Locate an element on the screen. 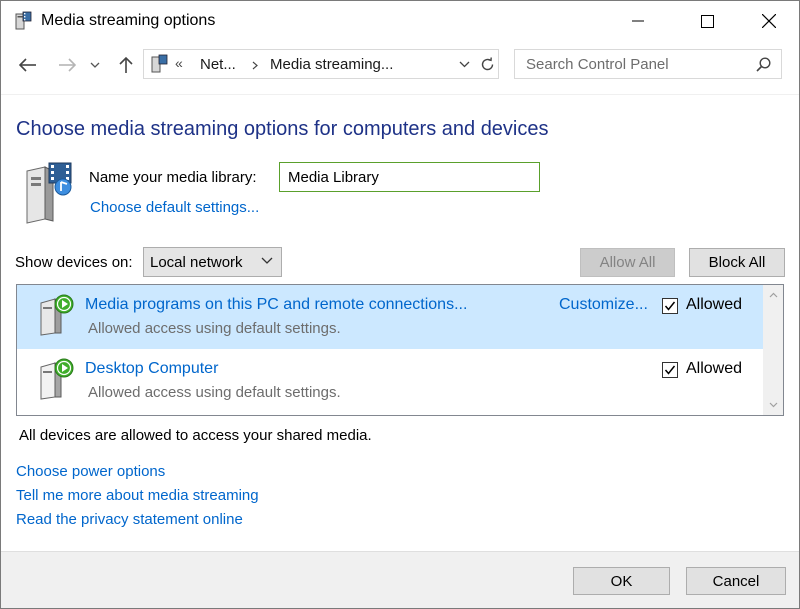  scroll-down-button is located at coordinates (773, 405).